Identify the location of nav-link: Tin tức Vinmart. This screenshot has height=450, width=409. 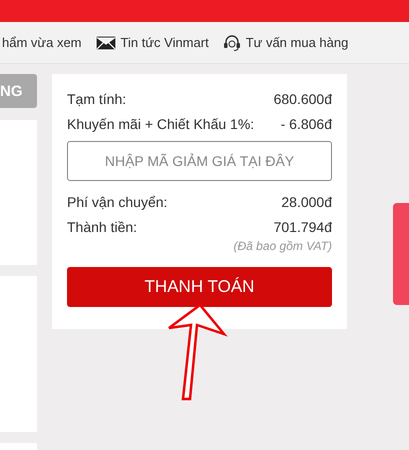
(152, 42).